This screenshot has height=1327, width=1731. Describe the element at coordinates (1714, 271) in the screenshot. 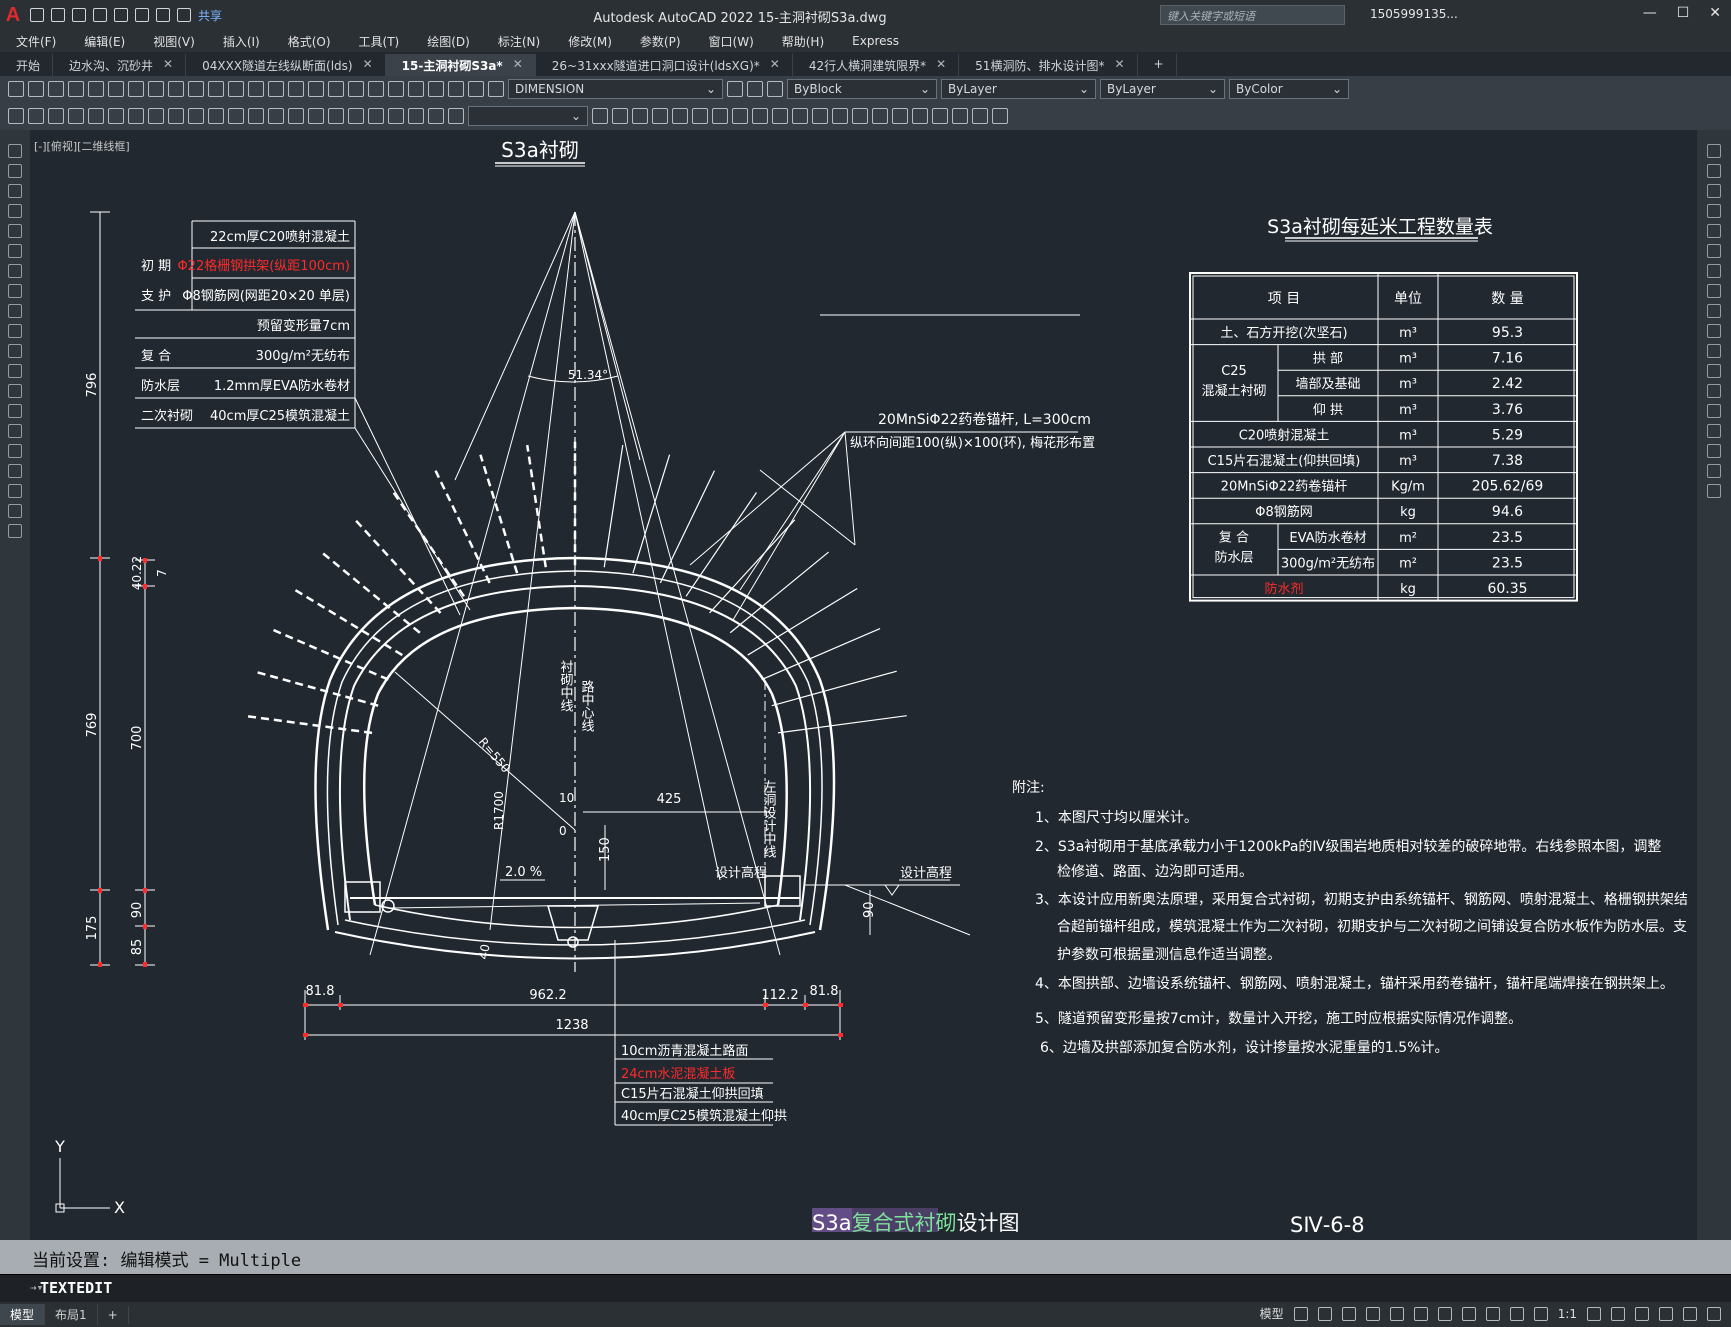

I see `rotate-icon` at that location.